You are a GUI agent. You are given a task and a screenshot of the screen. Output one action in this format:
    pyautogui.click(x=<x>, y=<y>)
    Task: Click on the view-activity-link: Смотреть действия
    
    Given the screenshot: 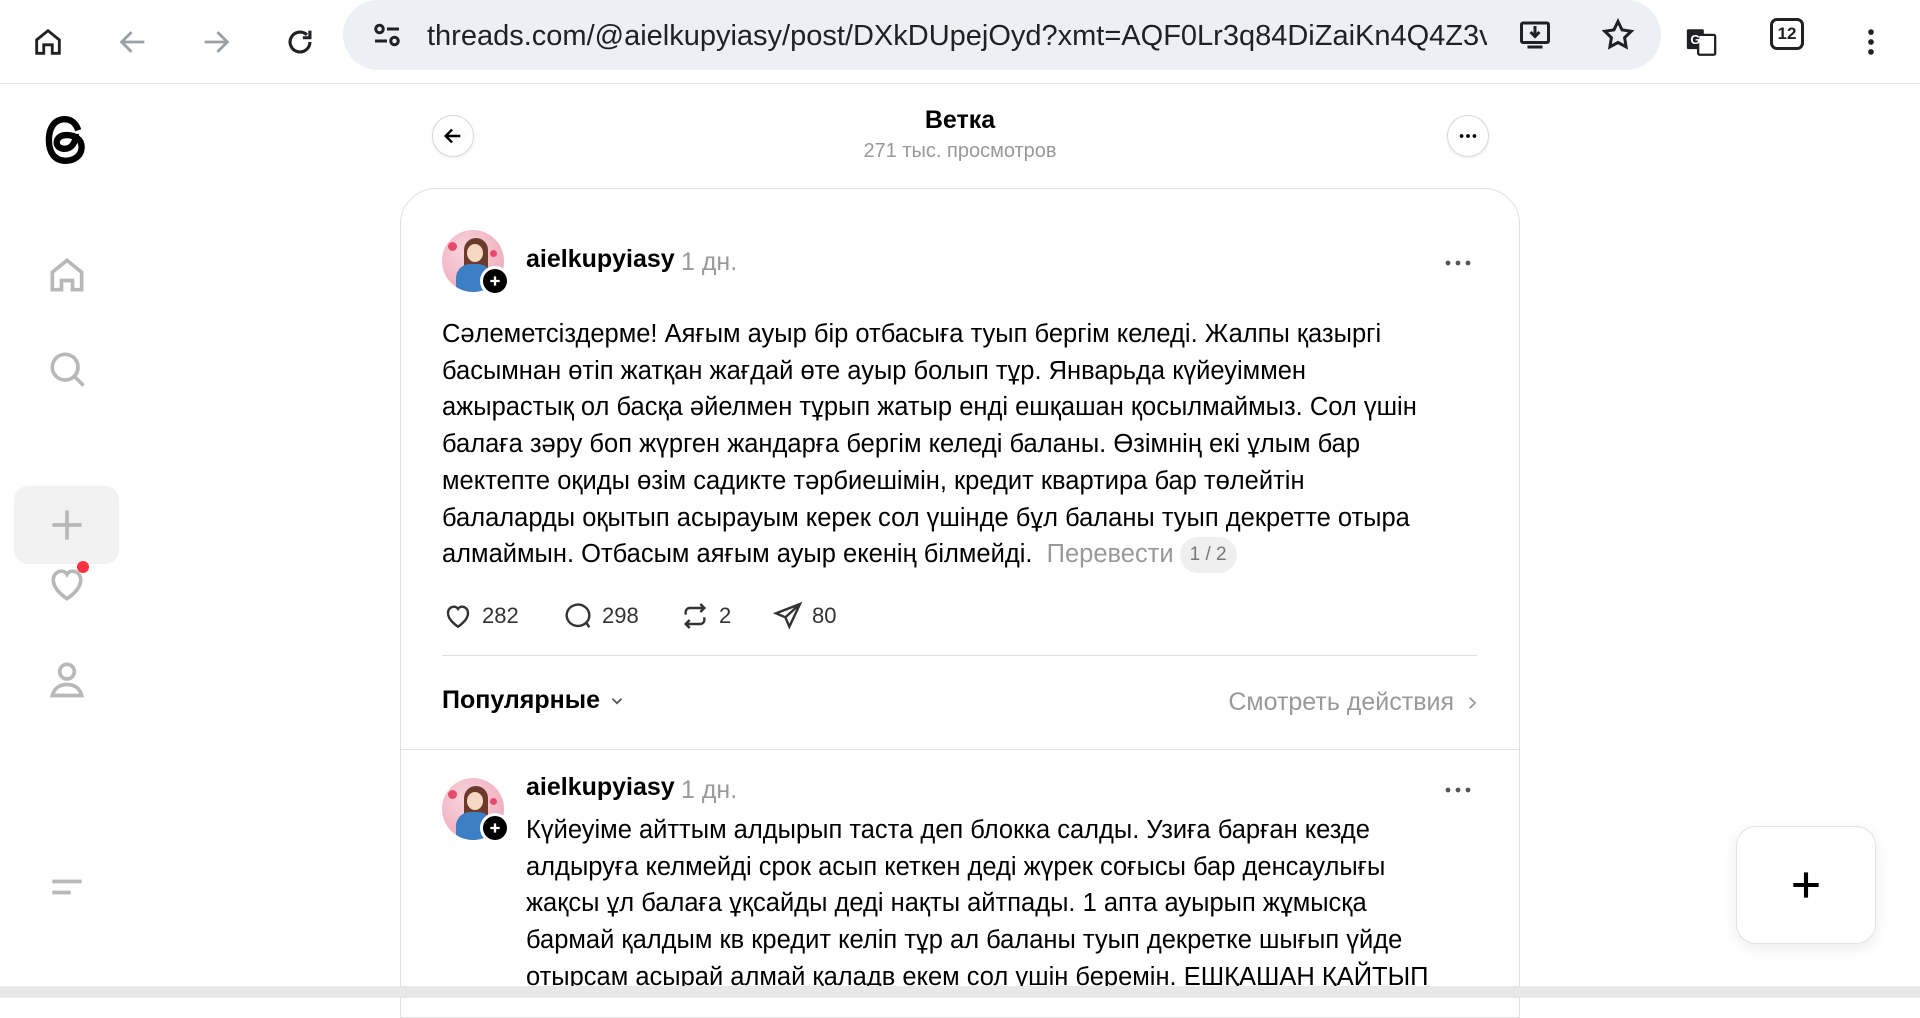 What is the action you would take?
    pyautogui.click(x=1330, y=702)
    